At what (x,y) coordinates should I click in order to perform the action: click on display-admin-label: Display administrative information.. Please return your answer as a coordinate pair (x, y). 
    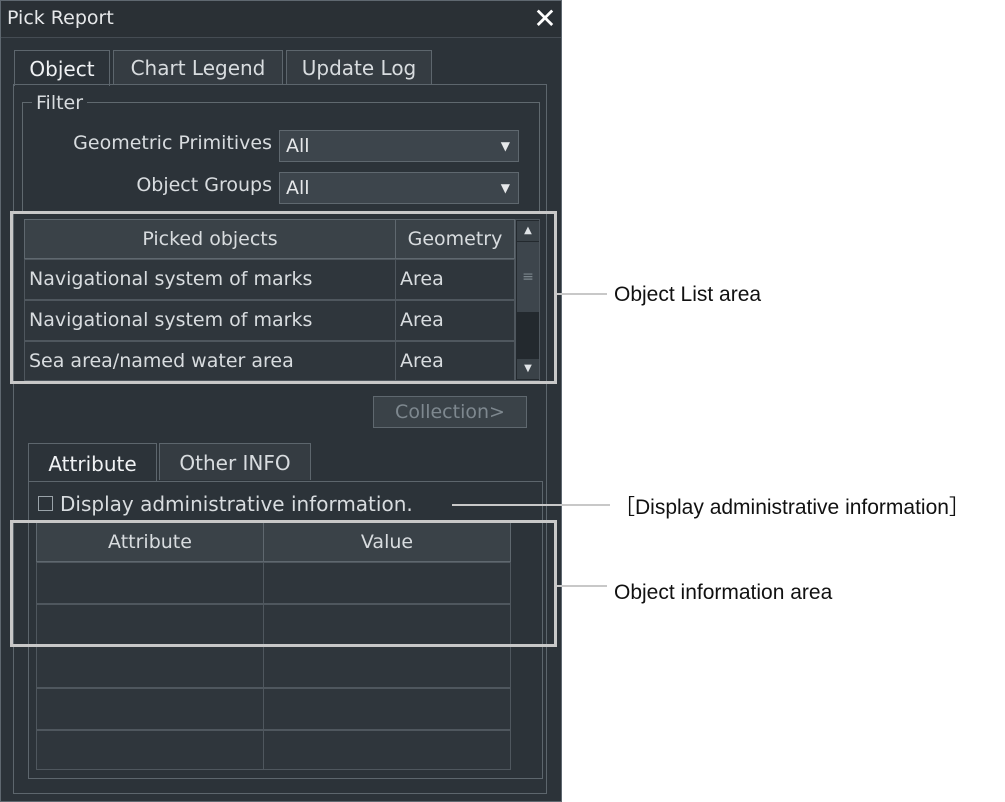
    Looking at the image, I should click on (236, 504).